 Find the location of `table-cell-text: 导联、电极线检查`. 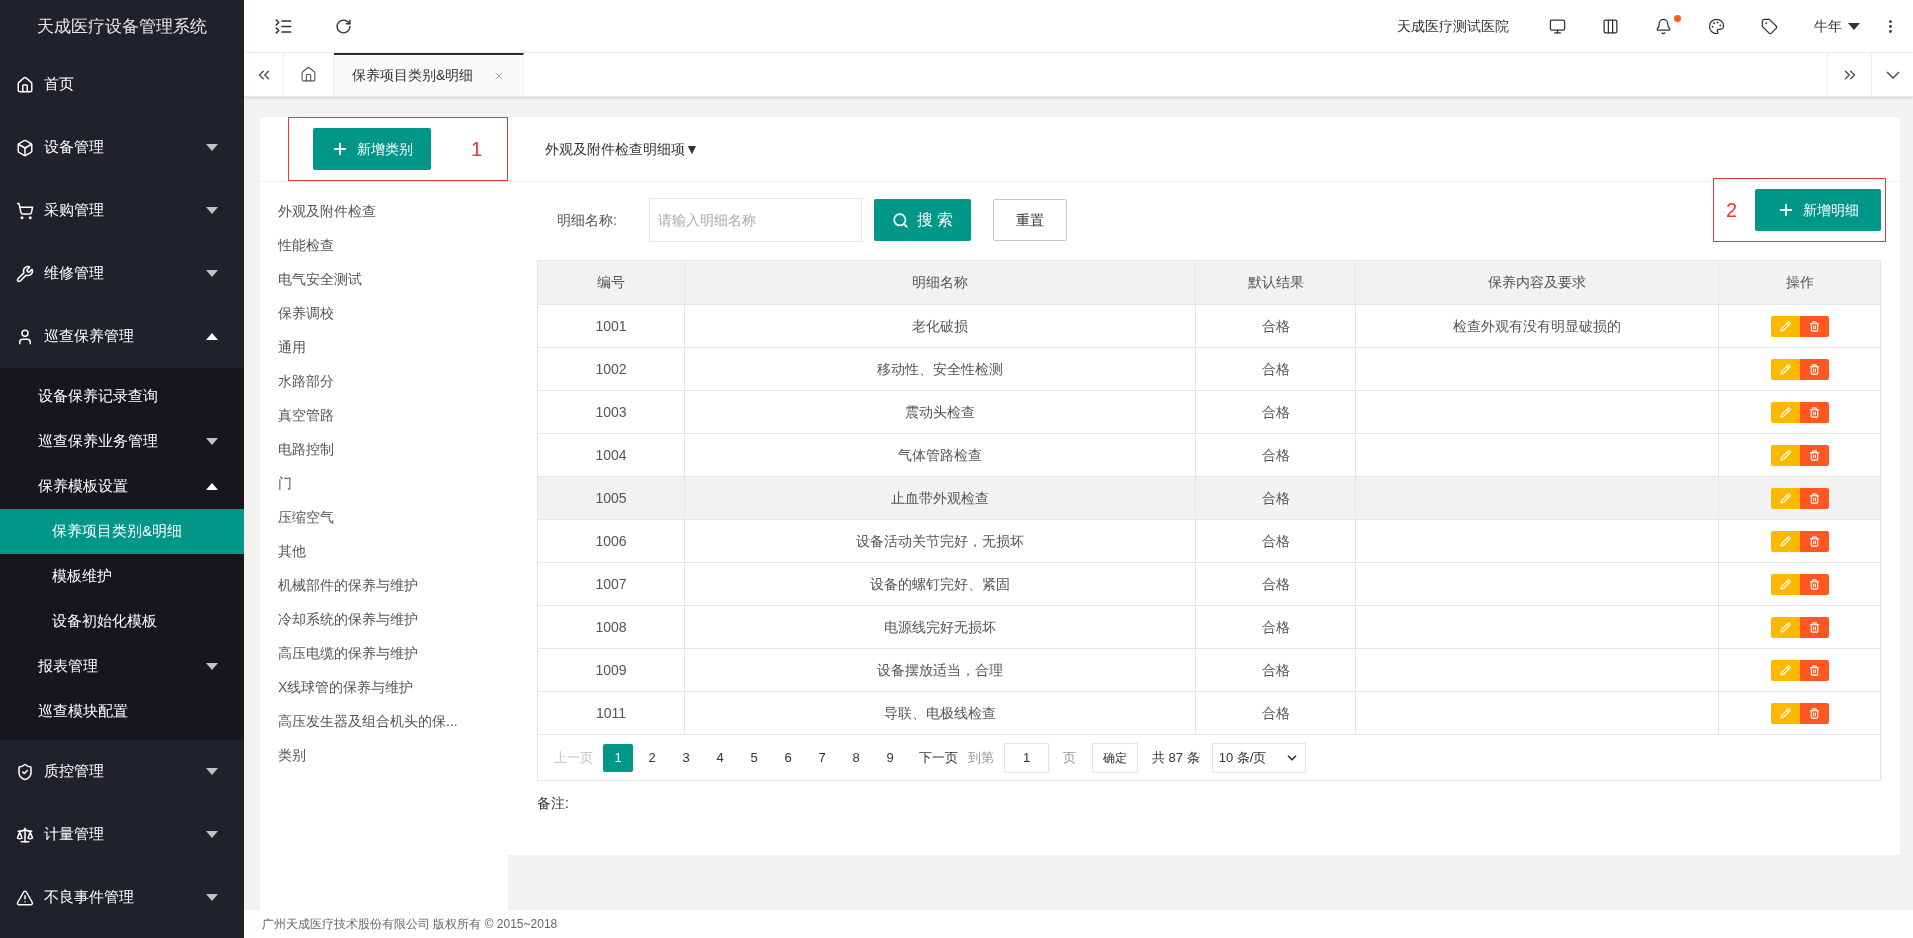

table-cell-text: 导联、电极线检查 is located at coordinates (940, 713).